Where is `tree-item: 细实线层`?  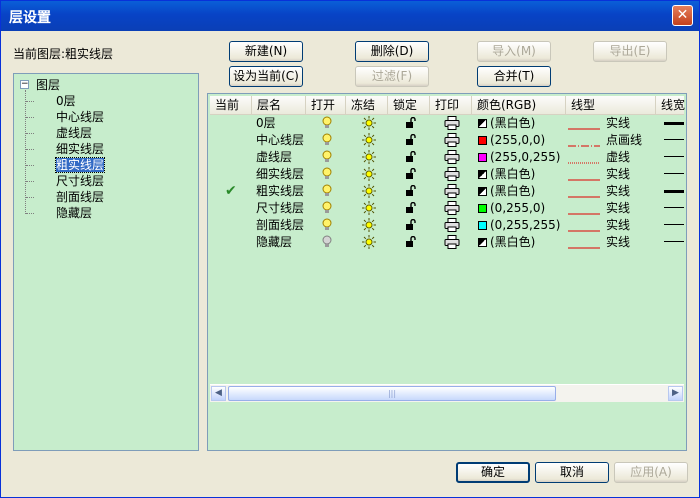 tree-item: 细实线层 is located at coordinates (80, 149).